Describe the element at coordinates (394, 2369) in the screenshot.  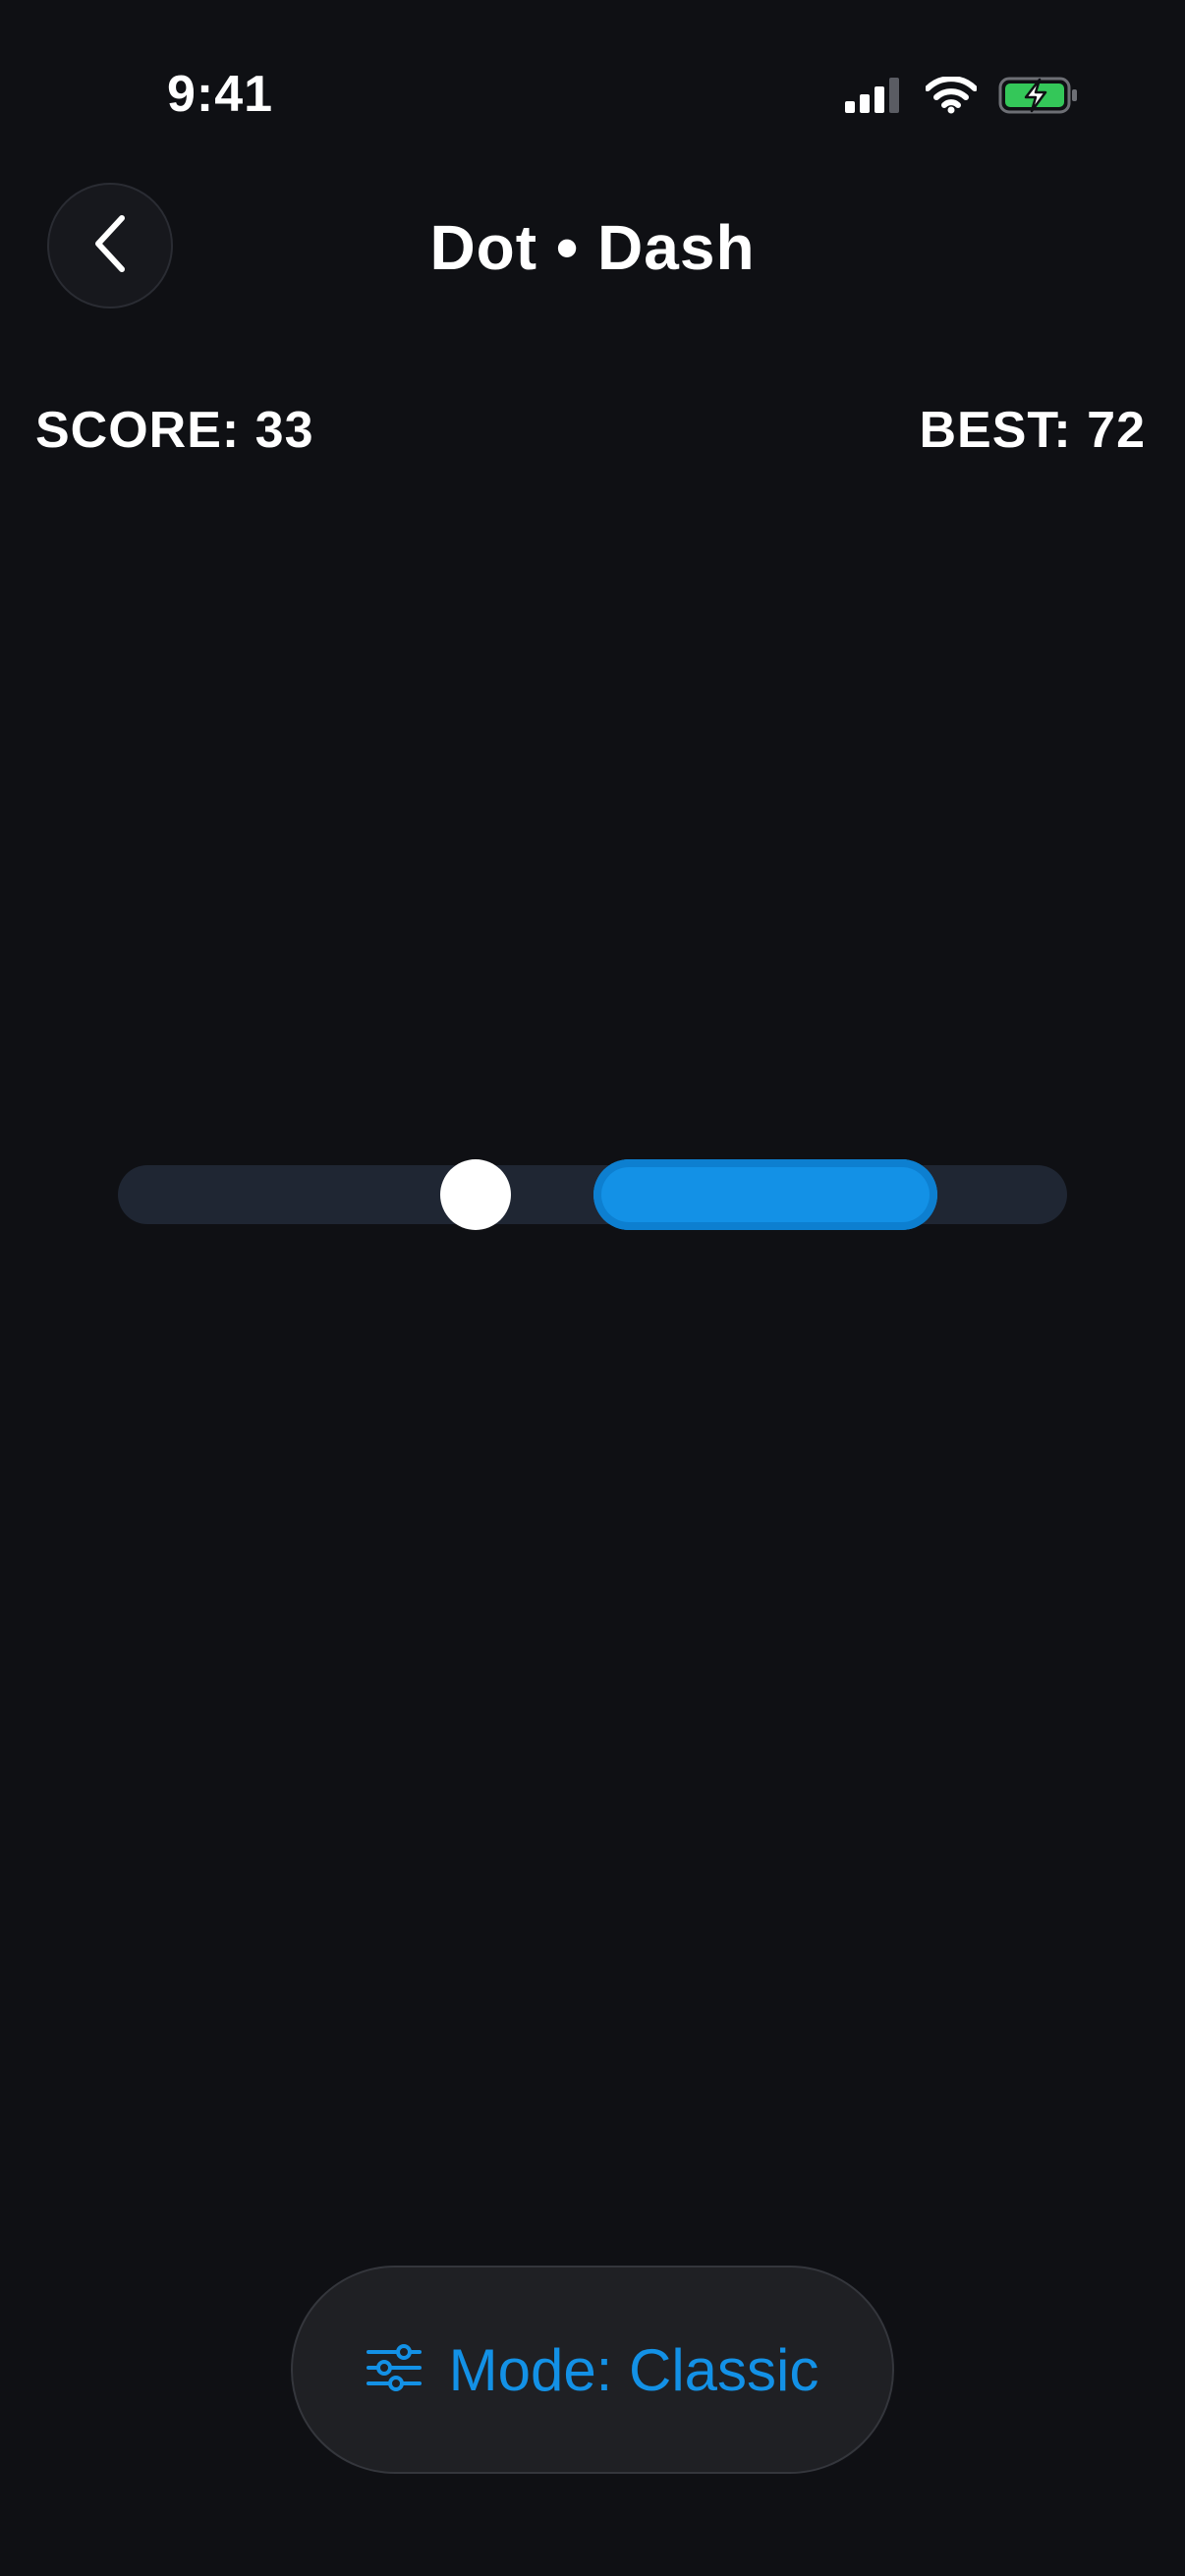
I see `sliders-icon` at that location.